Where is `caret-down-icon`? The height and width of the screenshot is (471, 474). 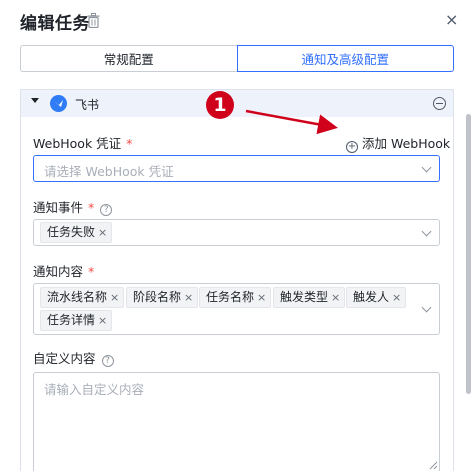
caret-down-icon is located at coordinates (35, 100).